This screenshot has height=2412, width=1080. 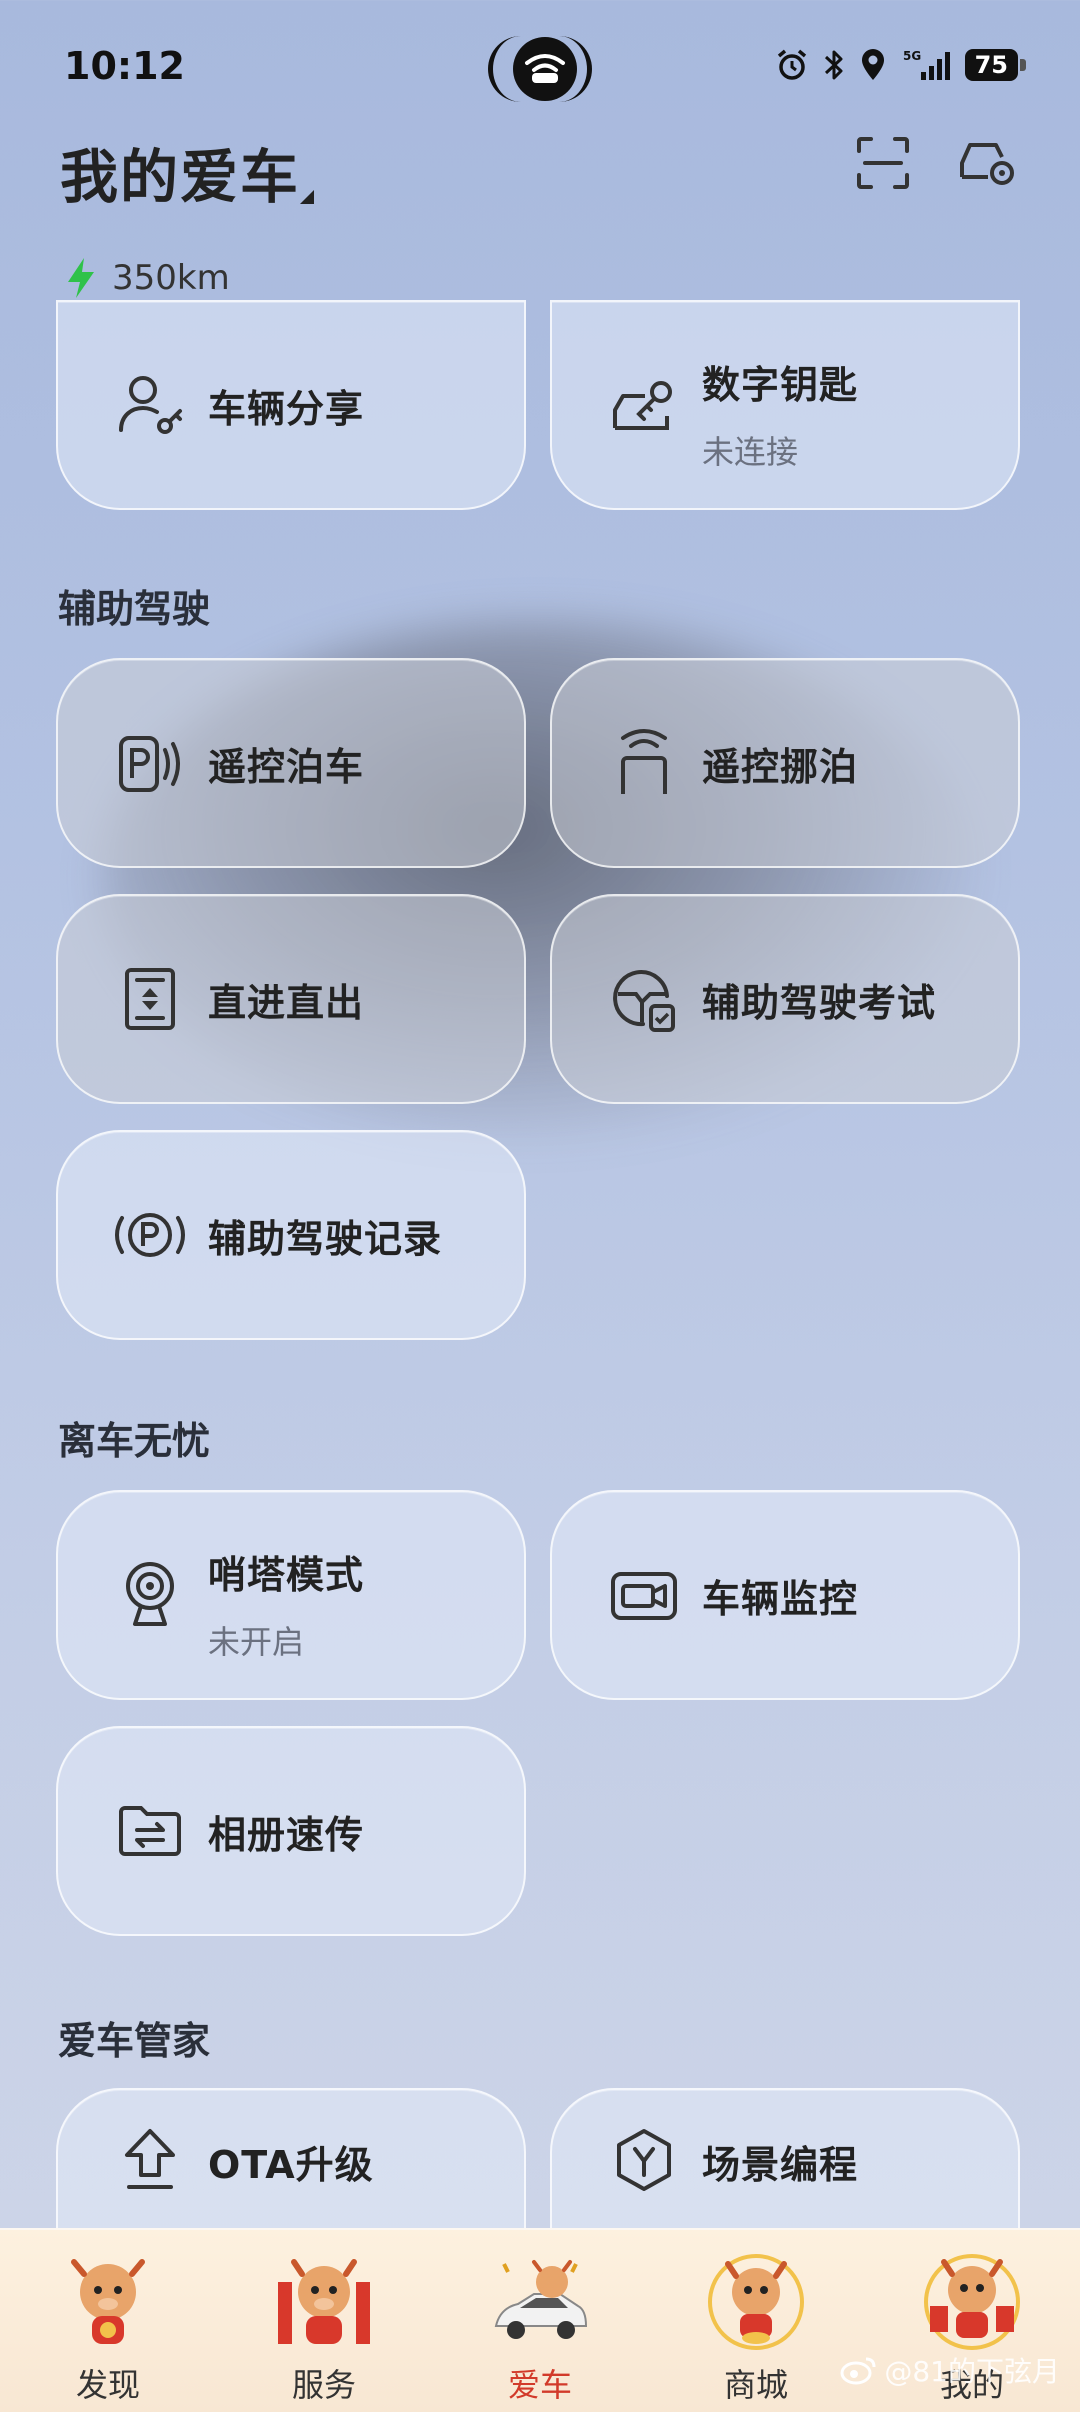 I want to click on card-label: 相册速传, so click(x=286, y=1834).